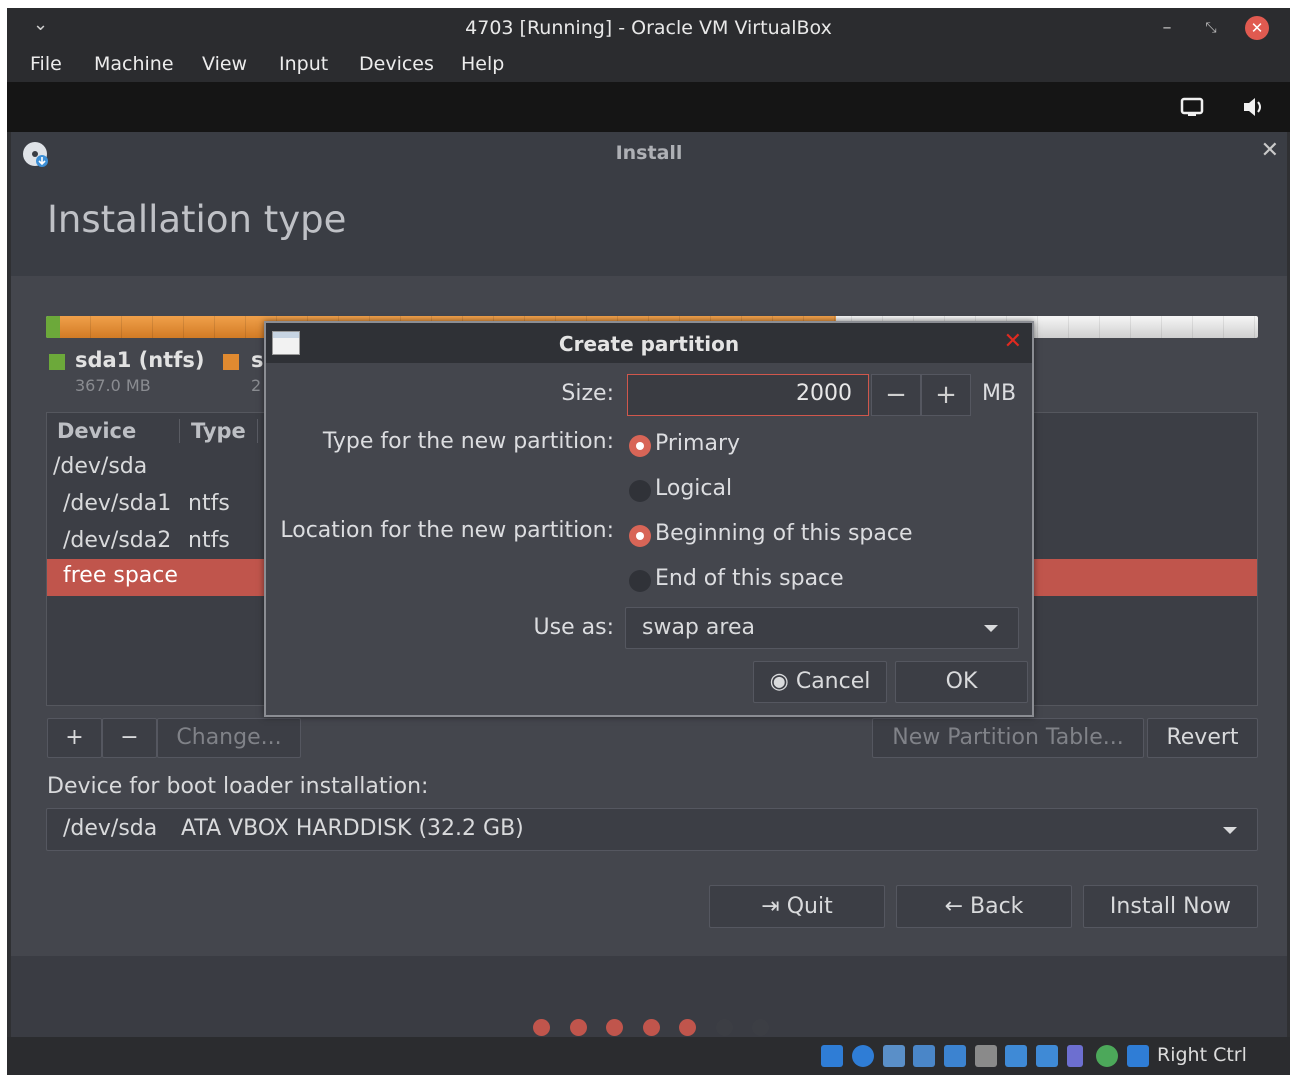 Image resolution: width=1290 pixels, height=1075 pixels. What do you see at coordinates (140, 360) in the screenshot?
I see `legend-label-sda1: sda1 (ntfs)` at bounding box center [140, 360].